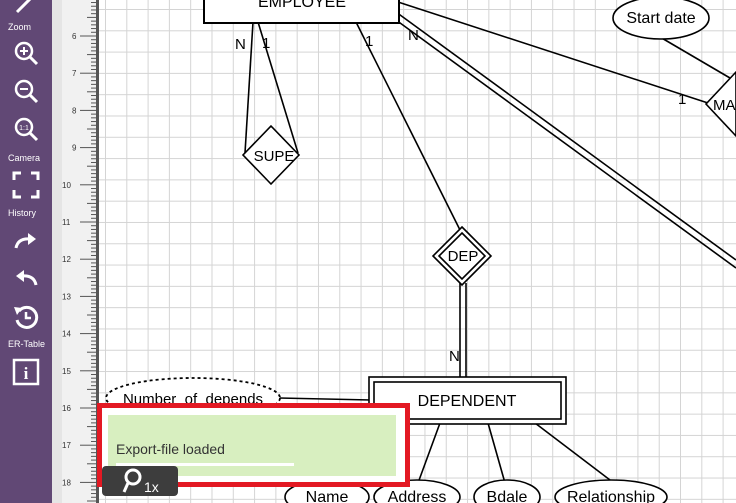  I want to click on zoom-level-text: 1x, so click(151, 487).